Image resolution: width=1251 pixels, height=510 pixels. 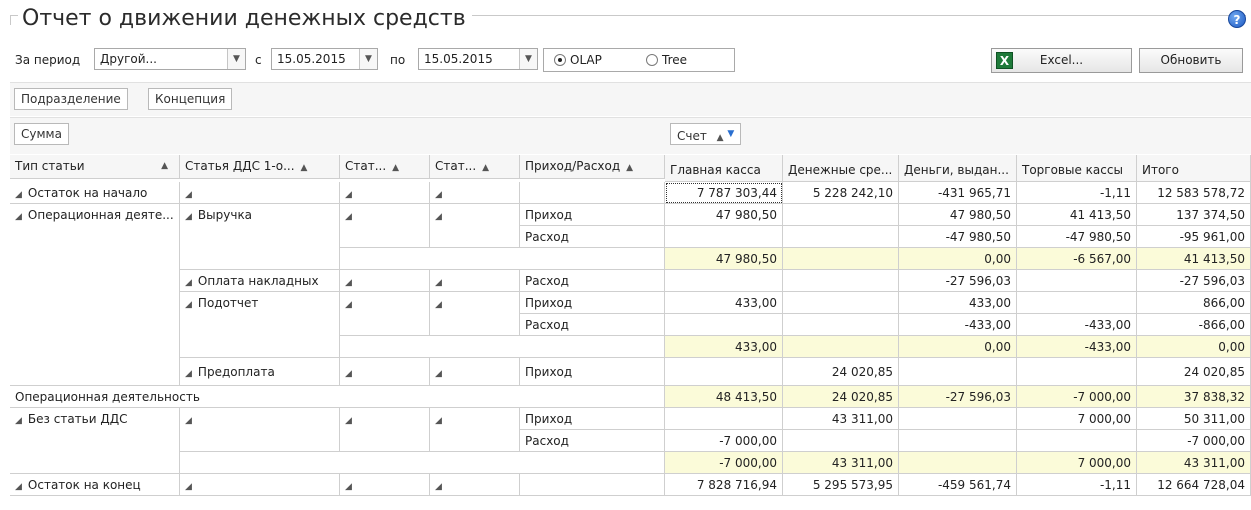 What do you see at coordinates (324, 59) in the screenshot?
I see `from-date-picker: 15.05.2015 ▼` at bounding box center [324, 59].